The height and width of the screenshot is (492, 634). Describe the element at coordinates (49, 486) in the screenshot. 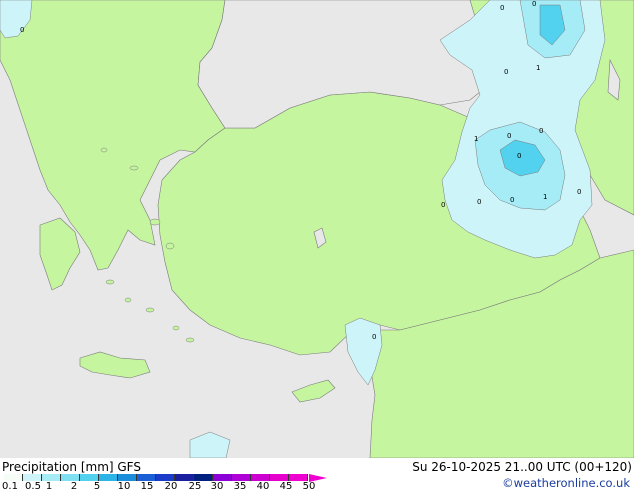

I see `legend-tick-label: 1` at that location.